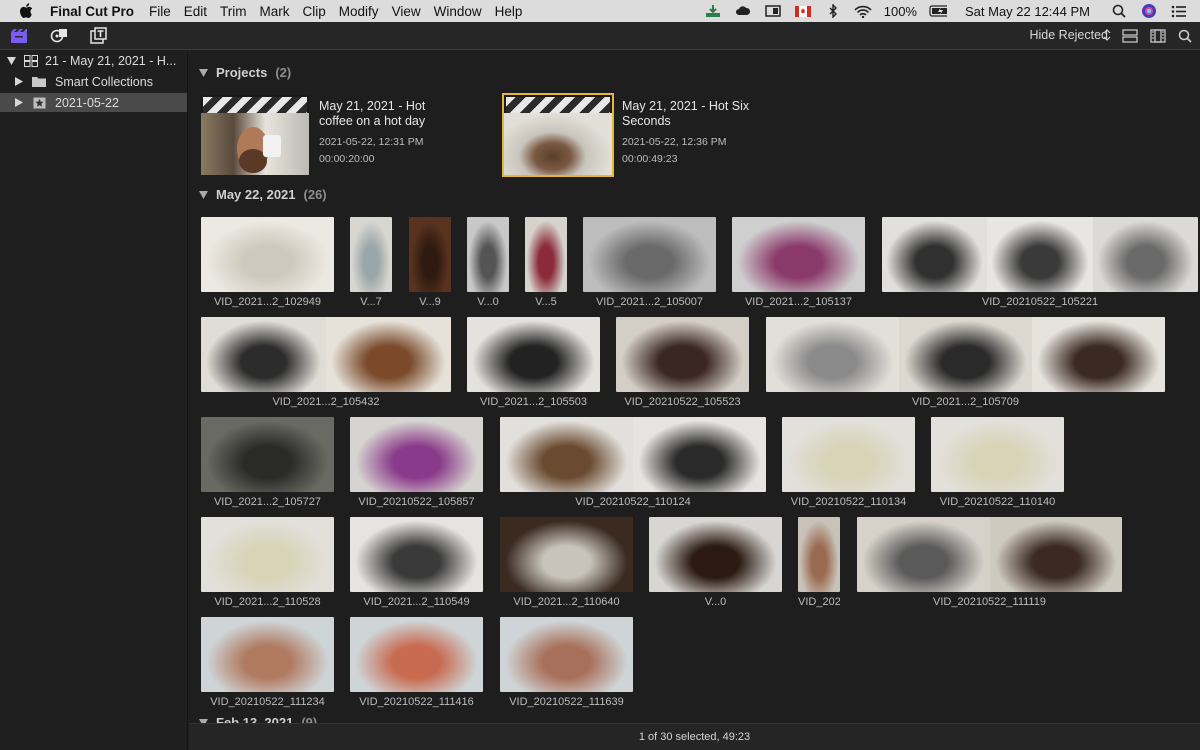 This screenshot has width=1200, height=750. Describe the element at coordinates (1179, 11) in the screenshot. I see `notification-center-icon` at that location.